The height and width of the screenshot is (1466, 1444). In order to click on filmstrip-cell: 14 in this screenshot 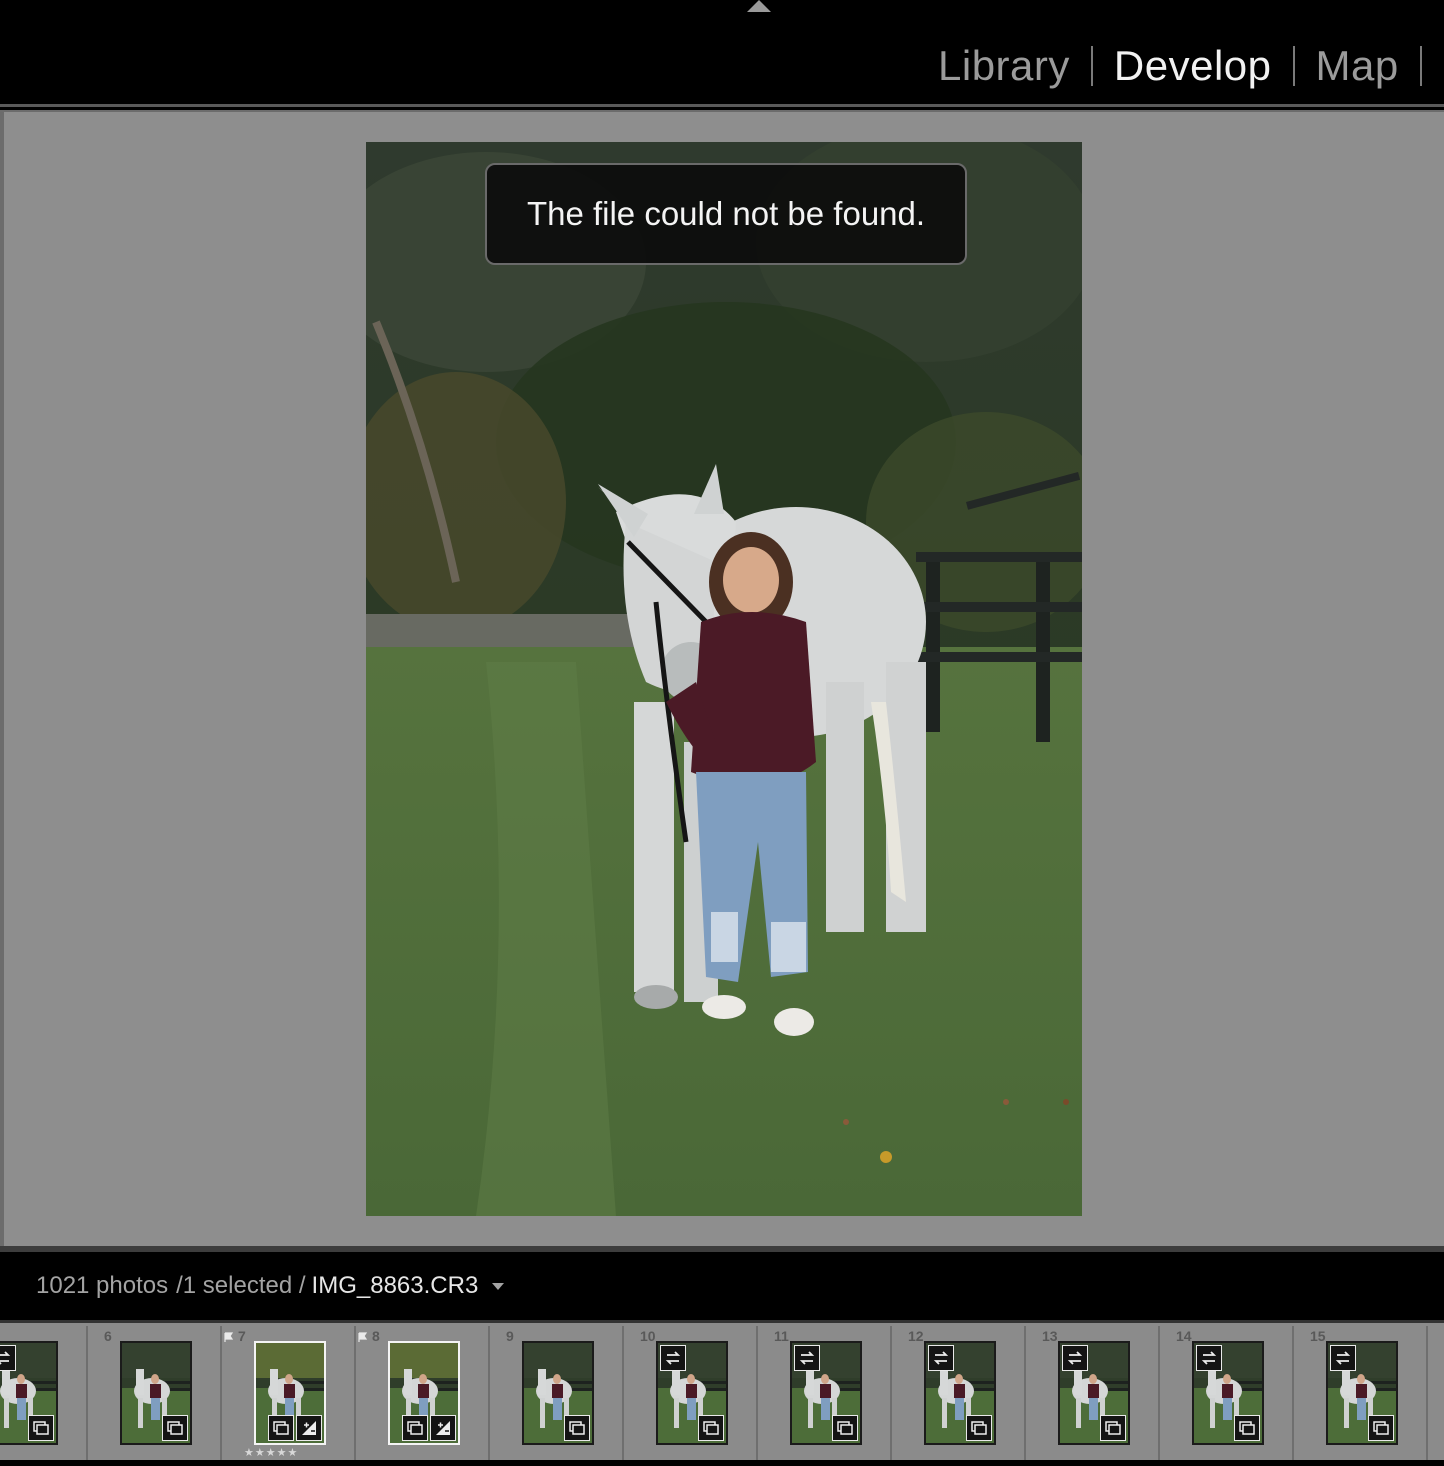, I will do `click(1227, 1393)`.